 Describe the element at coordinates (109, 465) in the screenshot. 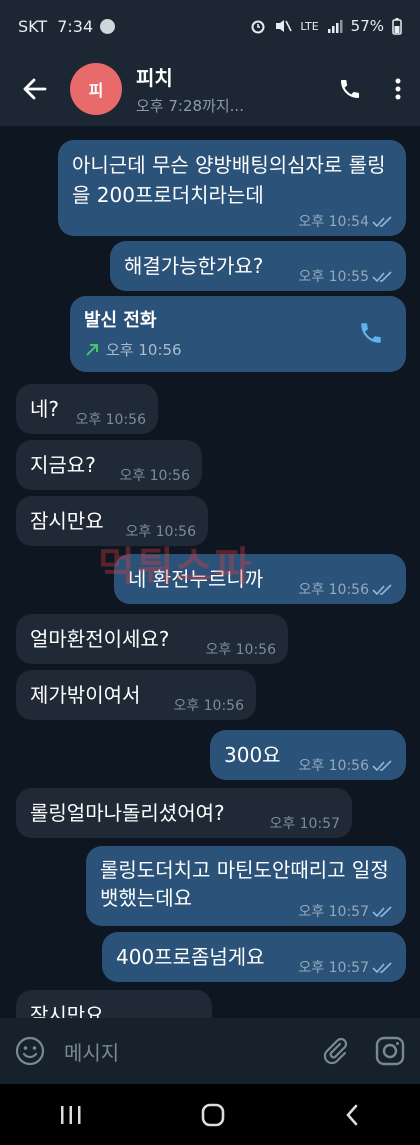

I see `message-bubble-incoming: 지금요? 오후 10:56` at that location.